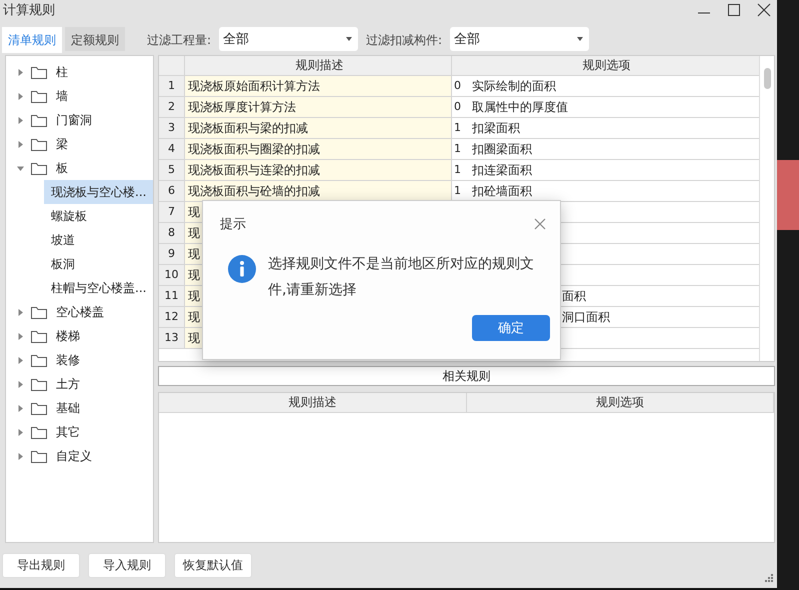 The image size is (799, 590). Describe the element at coordinates (95, 39) in the screenshot. I see `tab: 定额规则` at that location.